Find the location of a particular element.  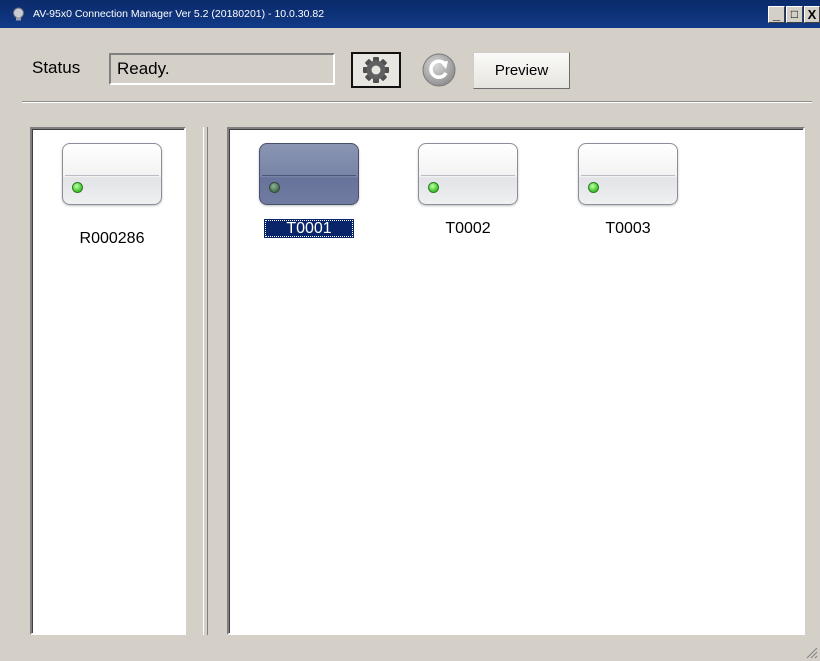

gear-icon is located at coordinates (376, 70).